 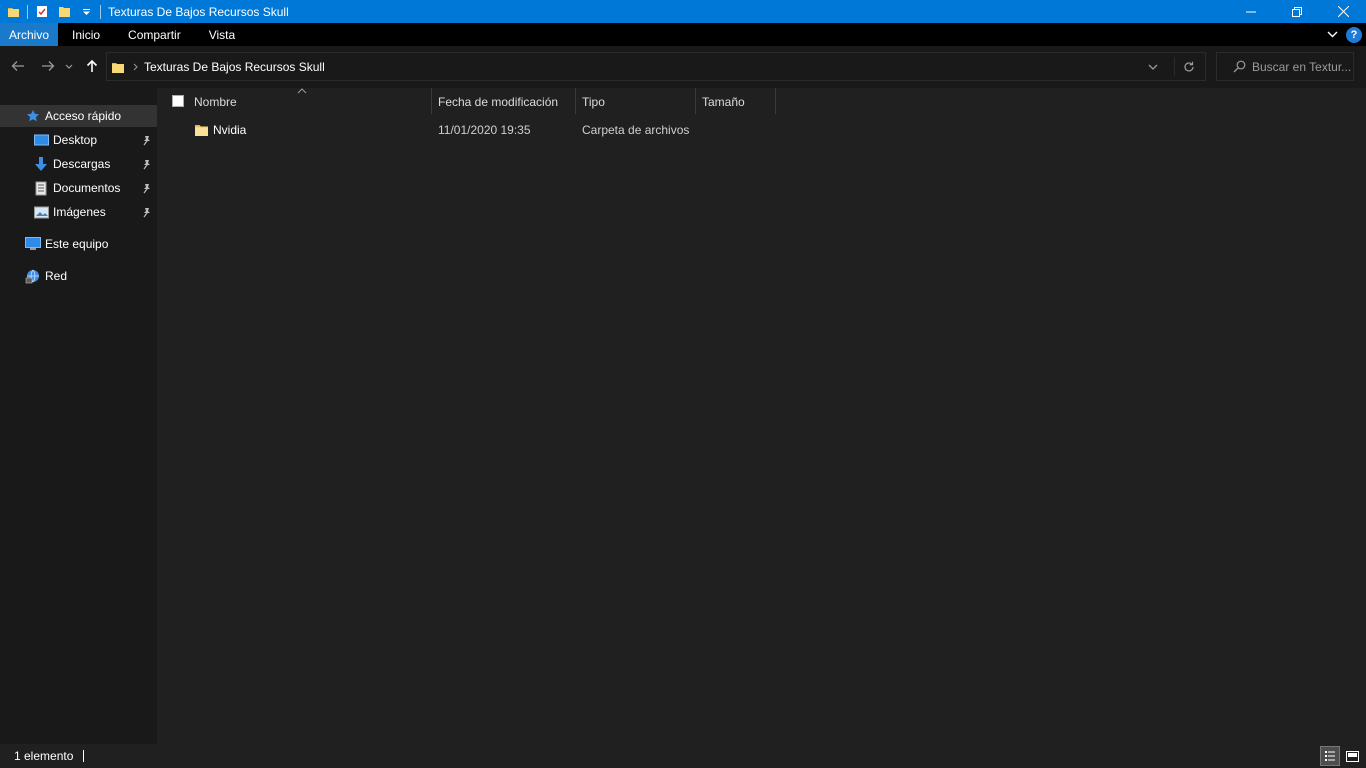 I want to click on sidebar-item-label: Desktop, so click(x=75, y=140).